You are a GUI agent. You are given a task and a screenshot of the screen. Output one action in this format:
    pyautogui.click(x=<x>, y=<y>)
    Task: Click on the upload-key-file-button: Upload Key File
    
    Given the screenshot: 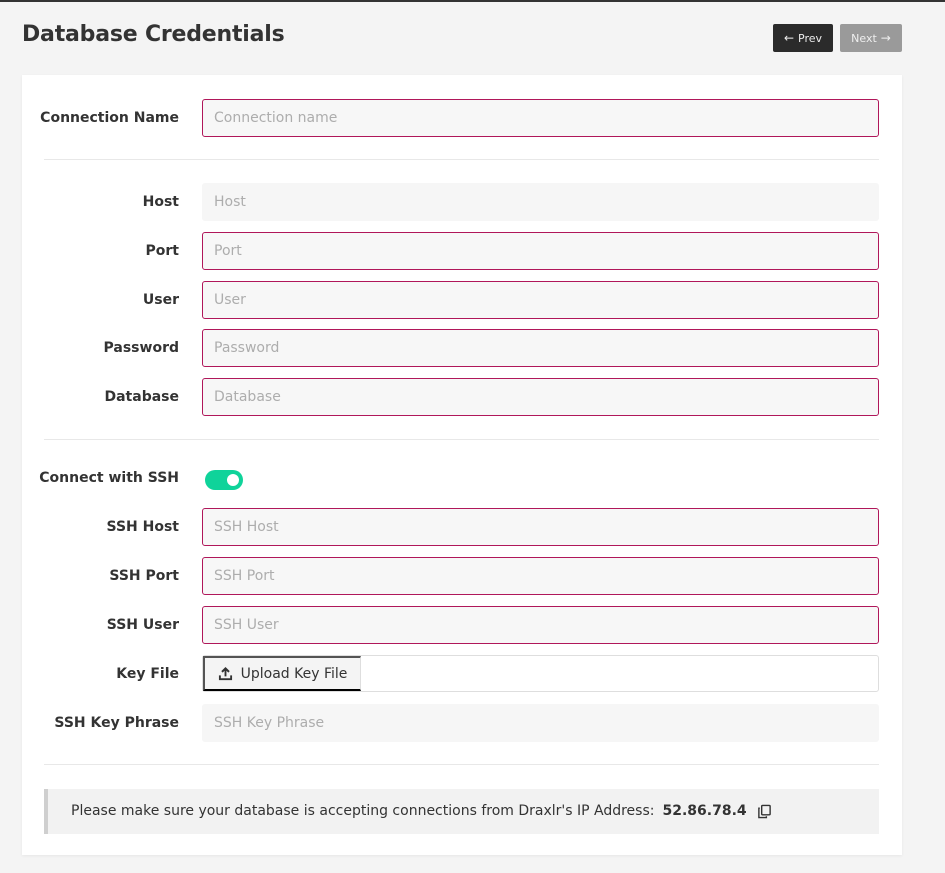 What is the action you would take?
    pyautogui.click(x=282, y=673)
    